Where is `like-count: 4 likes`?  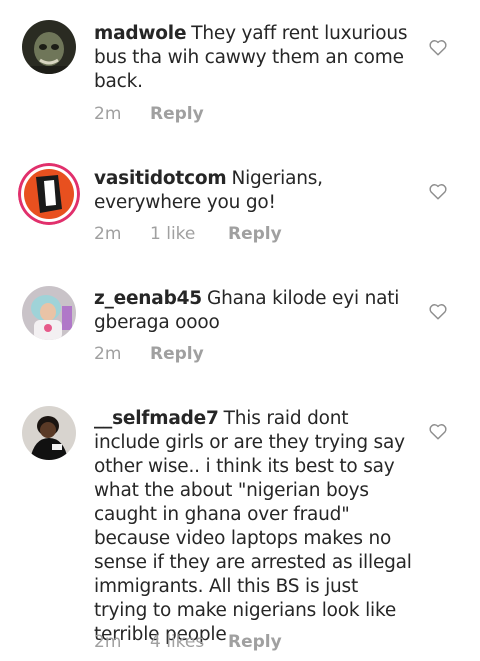 like-count: 4 likes is located at coordinates (189, 642).